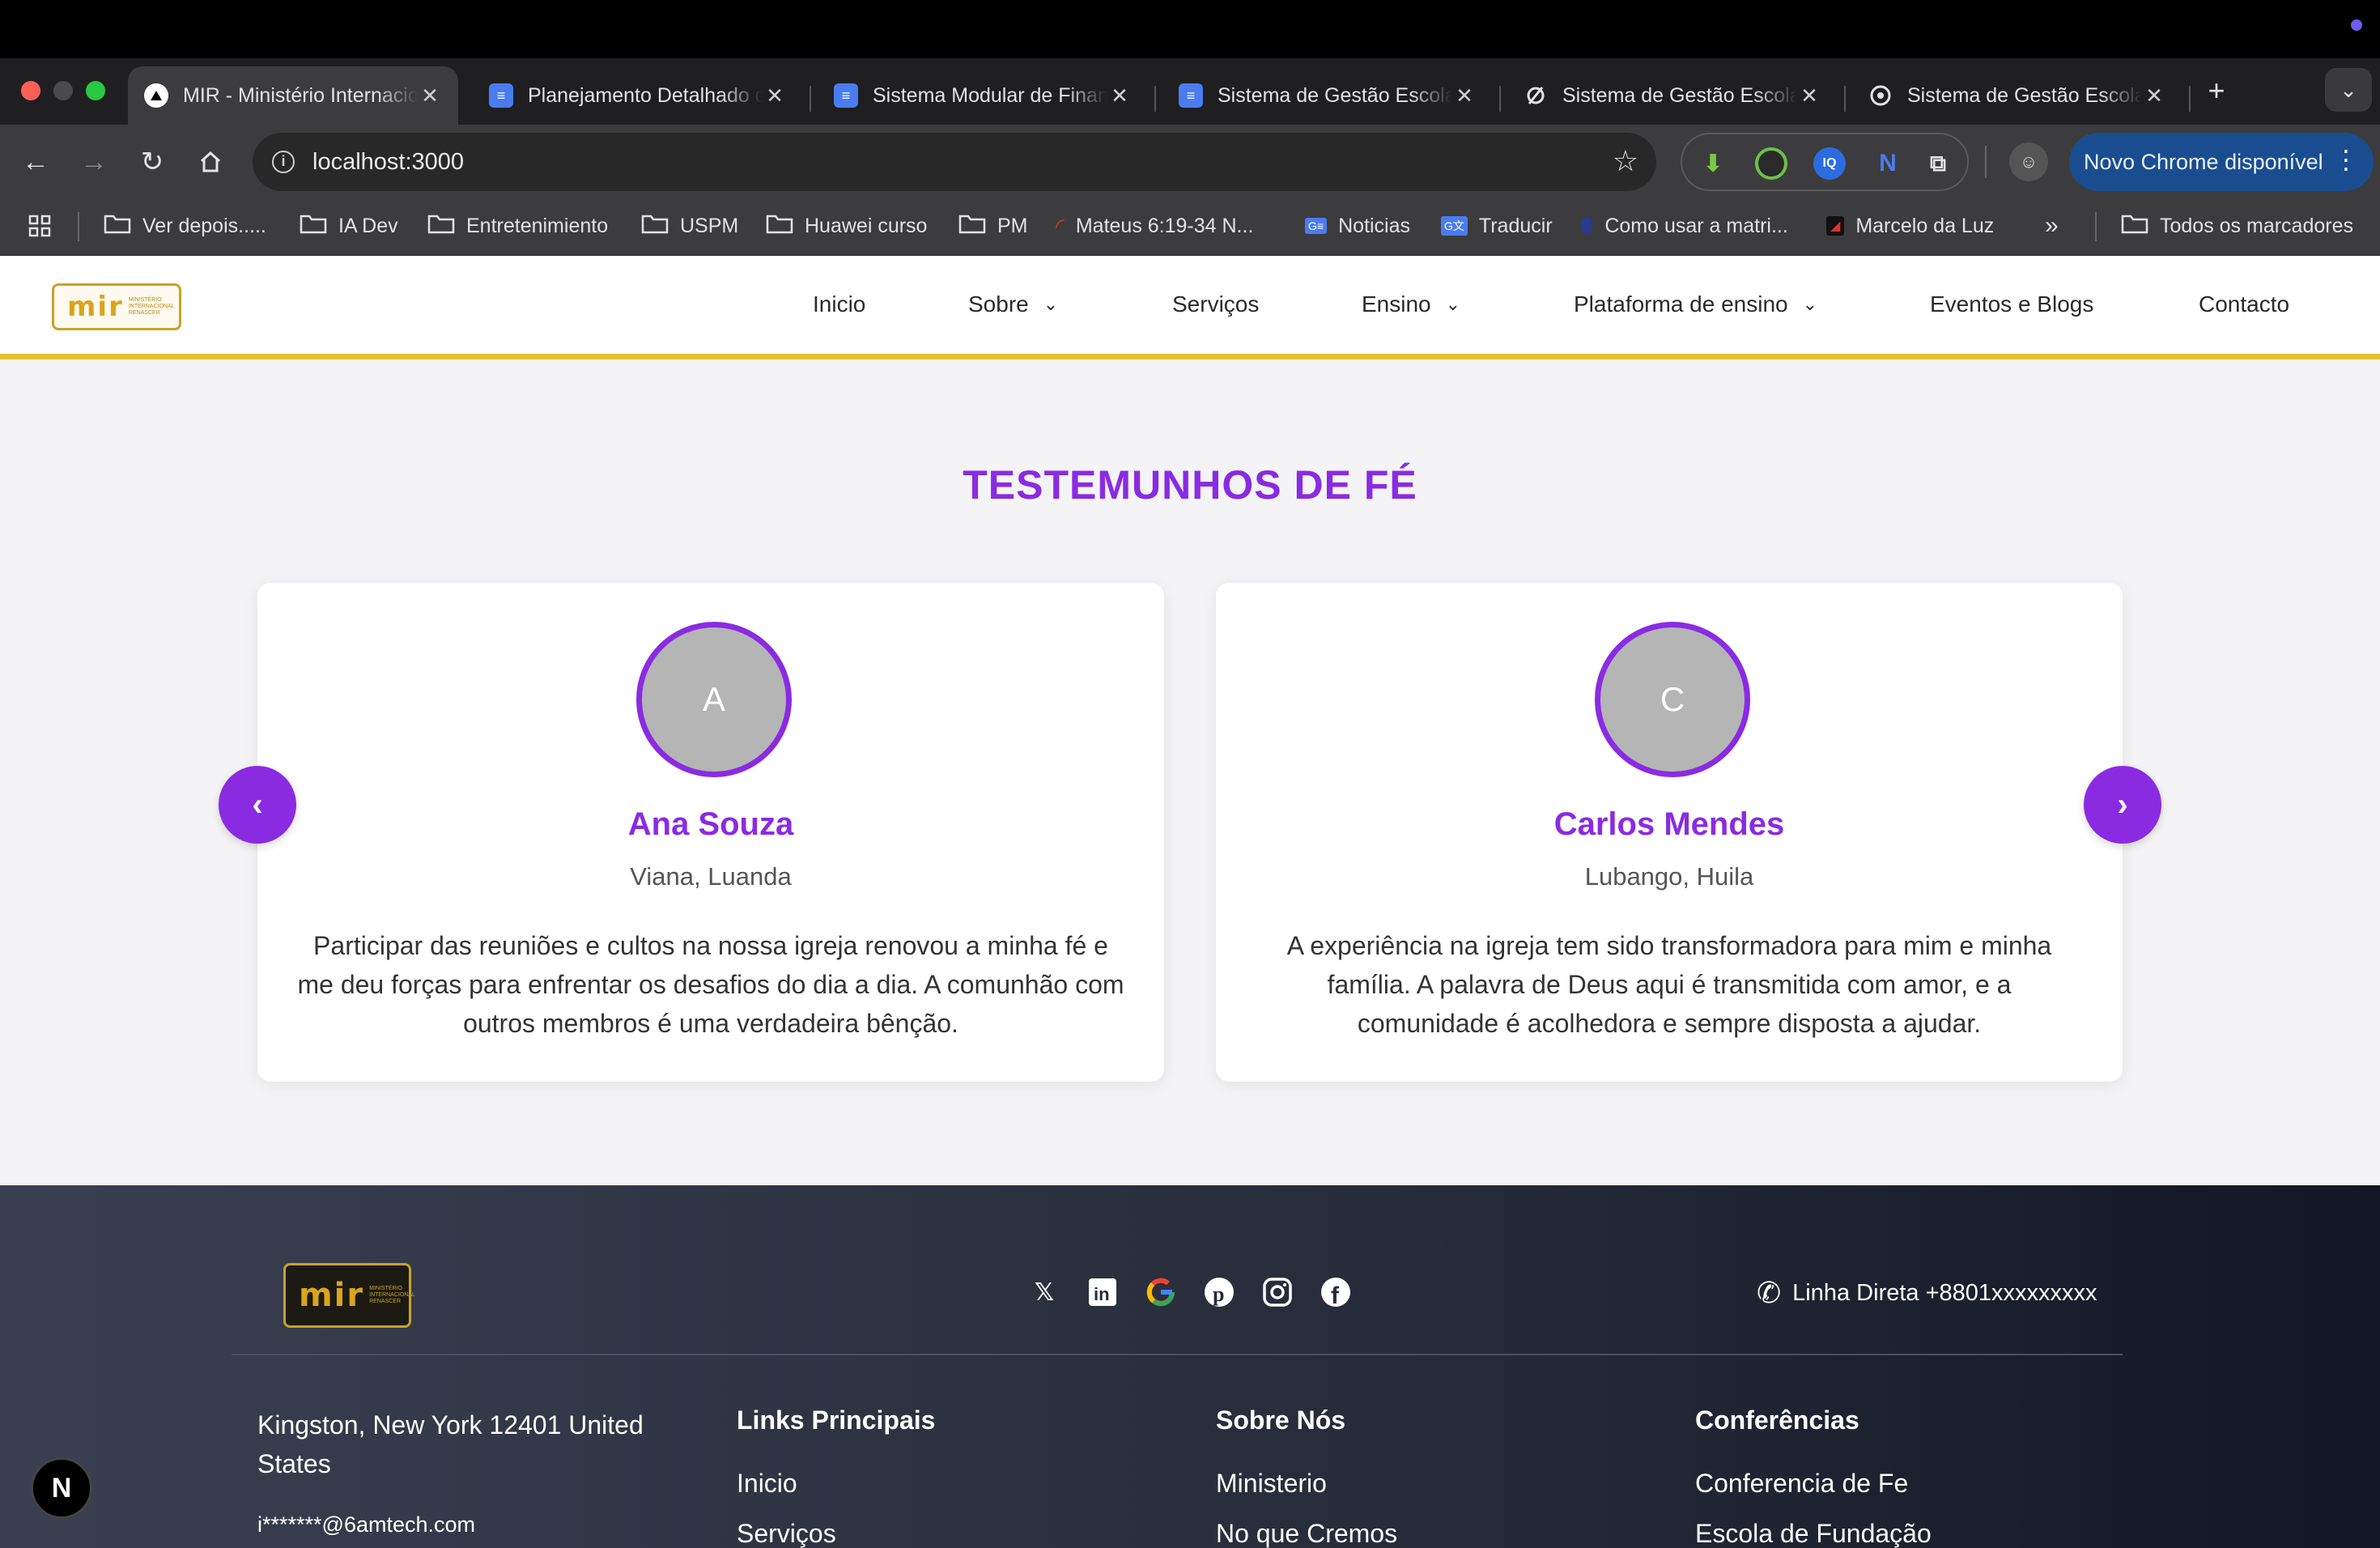 The image size is (2380, 1548). I want to click on testimonials-title: TESTEMUNHOS DE FÉ, so click(1190, 485).